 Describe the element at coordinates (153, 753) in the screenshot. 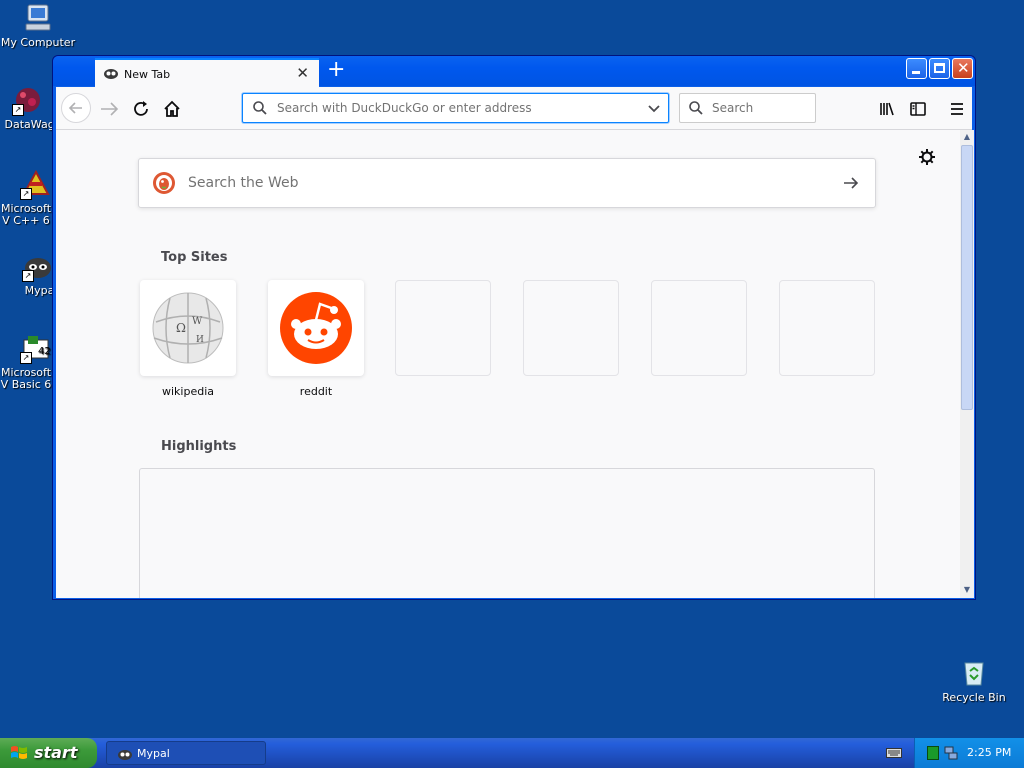

I see `taskbar-item-label: Mypal` at that location.